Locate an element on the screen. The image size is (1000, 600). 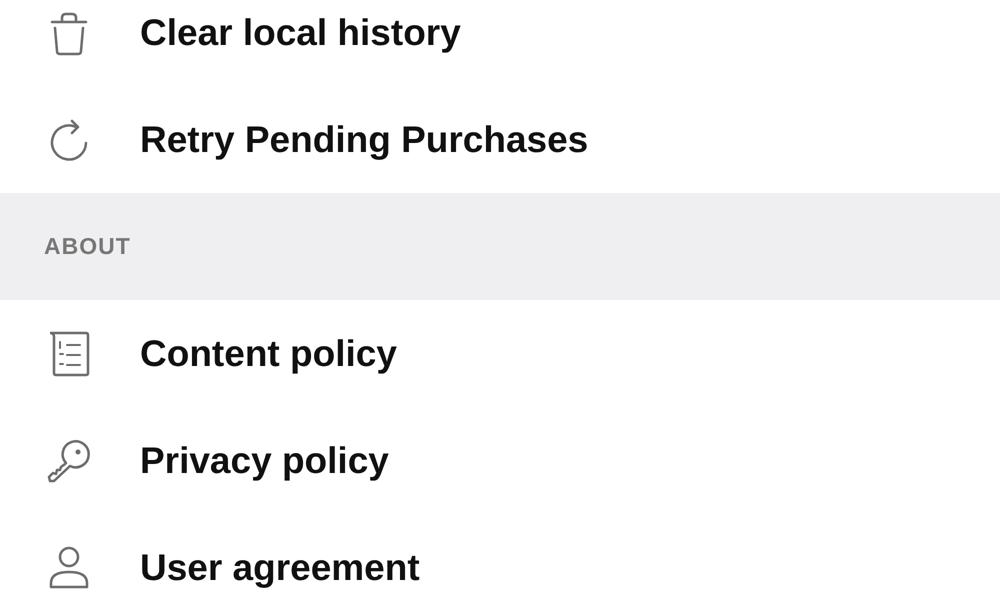
menu-item: User agreement is located at coordinates (280, 567).